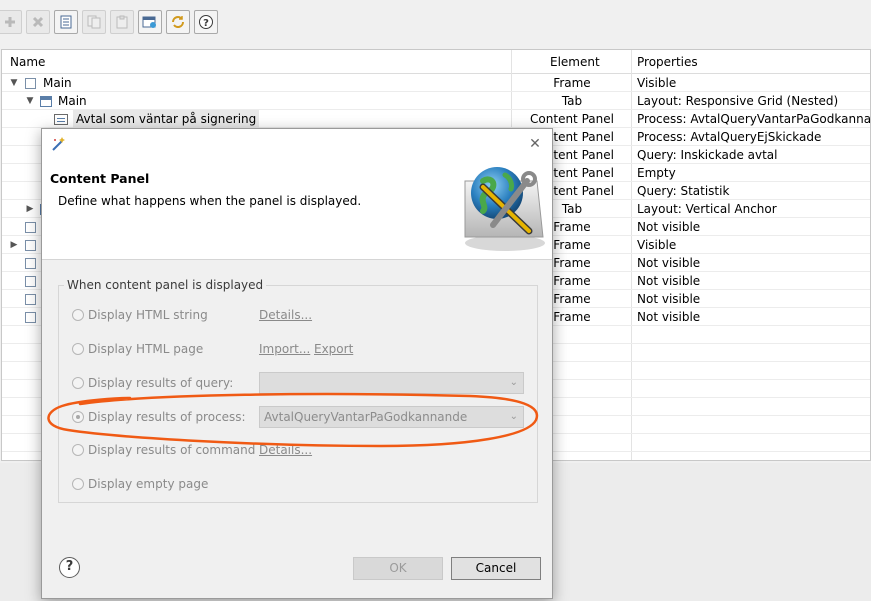 The width and height of the screenshot is (871, 601). What do you see at coordinates (172, 450) in the screenshot?
I see `option-label: Display results of command` at bounding box center [172, 450].